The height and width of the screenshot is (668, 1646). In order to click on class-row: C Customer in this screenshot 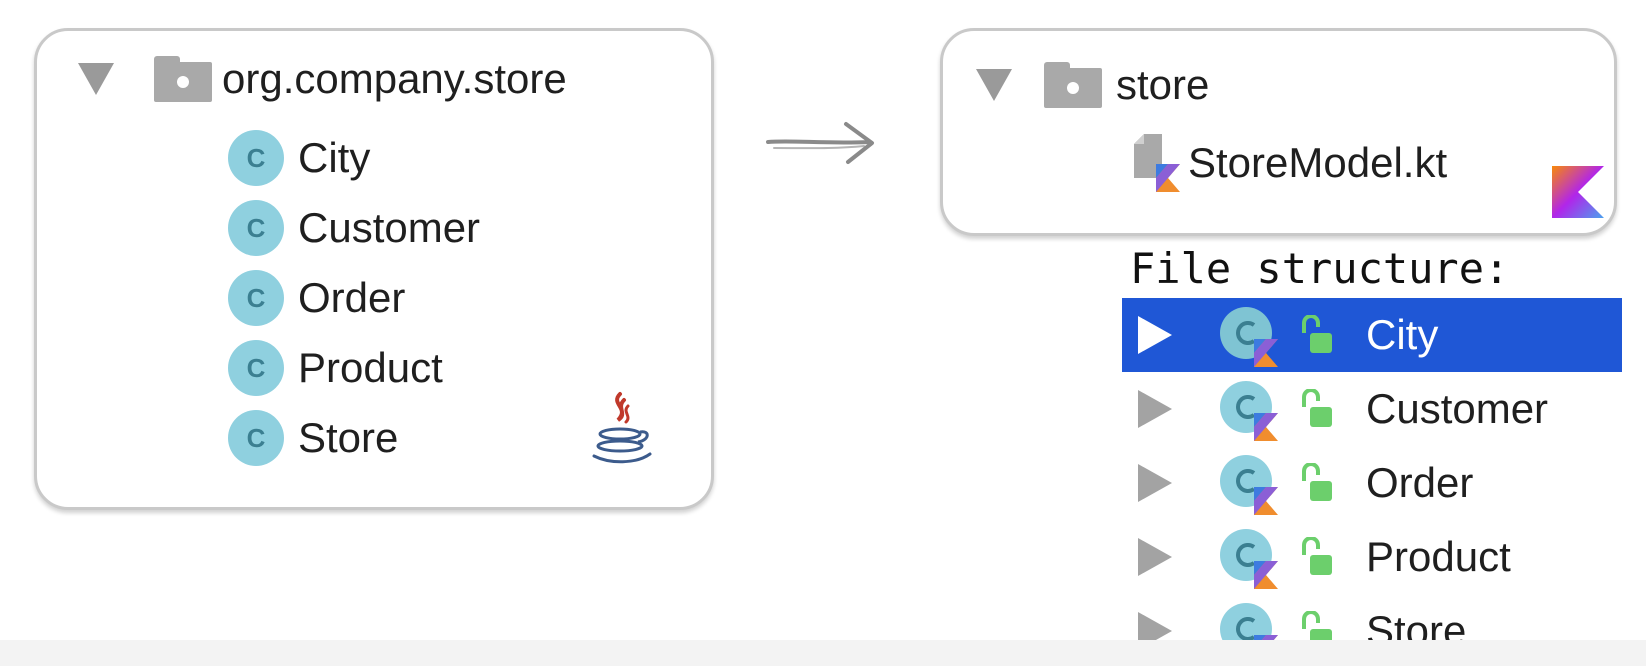, I will do `click(354, 228)`.